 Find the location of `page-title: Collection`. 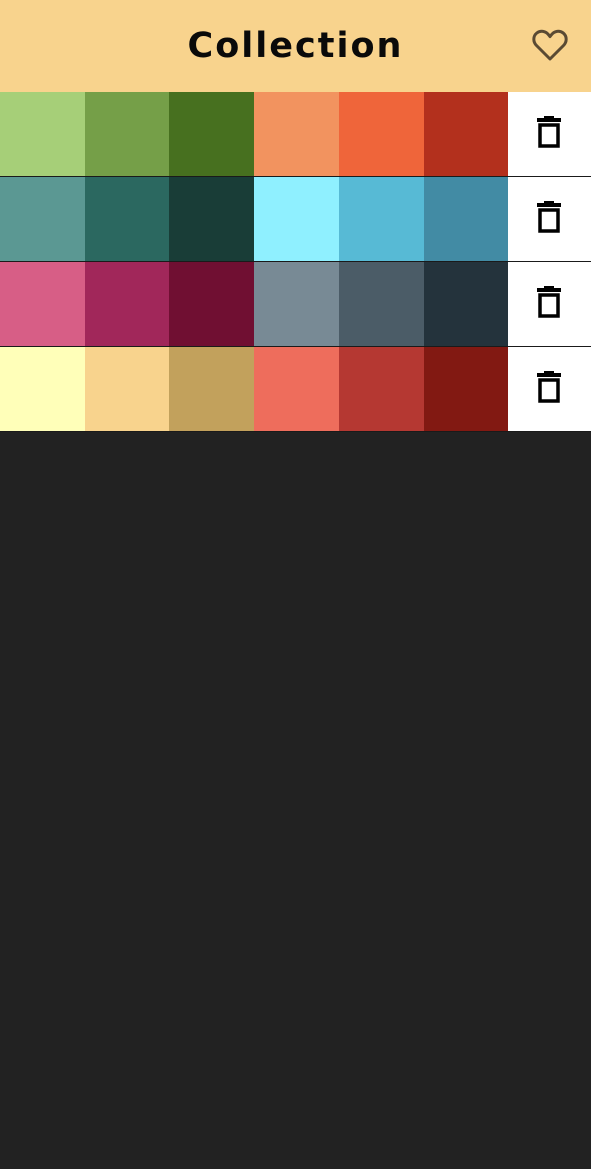

page-title: Collection is located at coordinates (295, 46).